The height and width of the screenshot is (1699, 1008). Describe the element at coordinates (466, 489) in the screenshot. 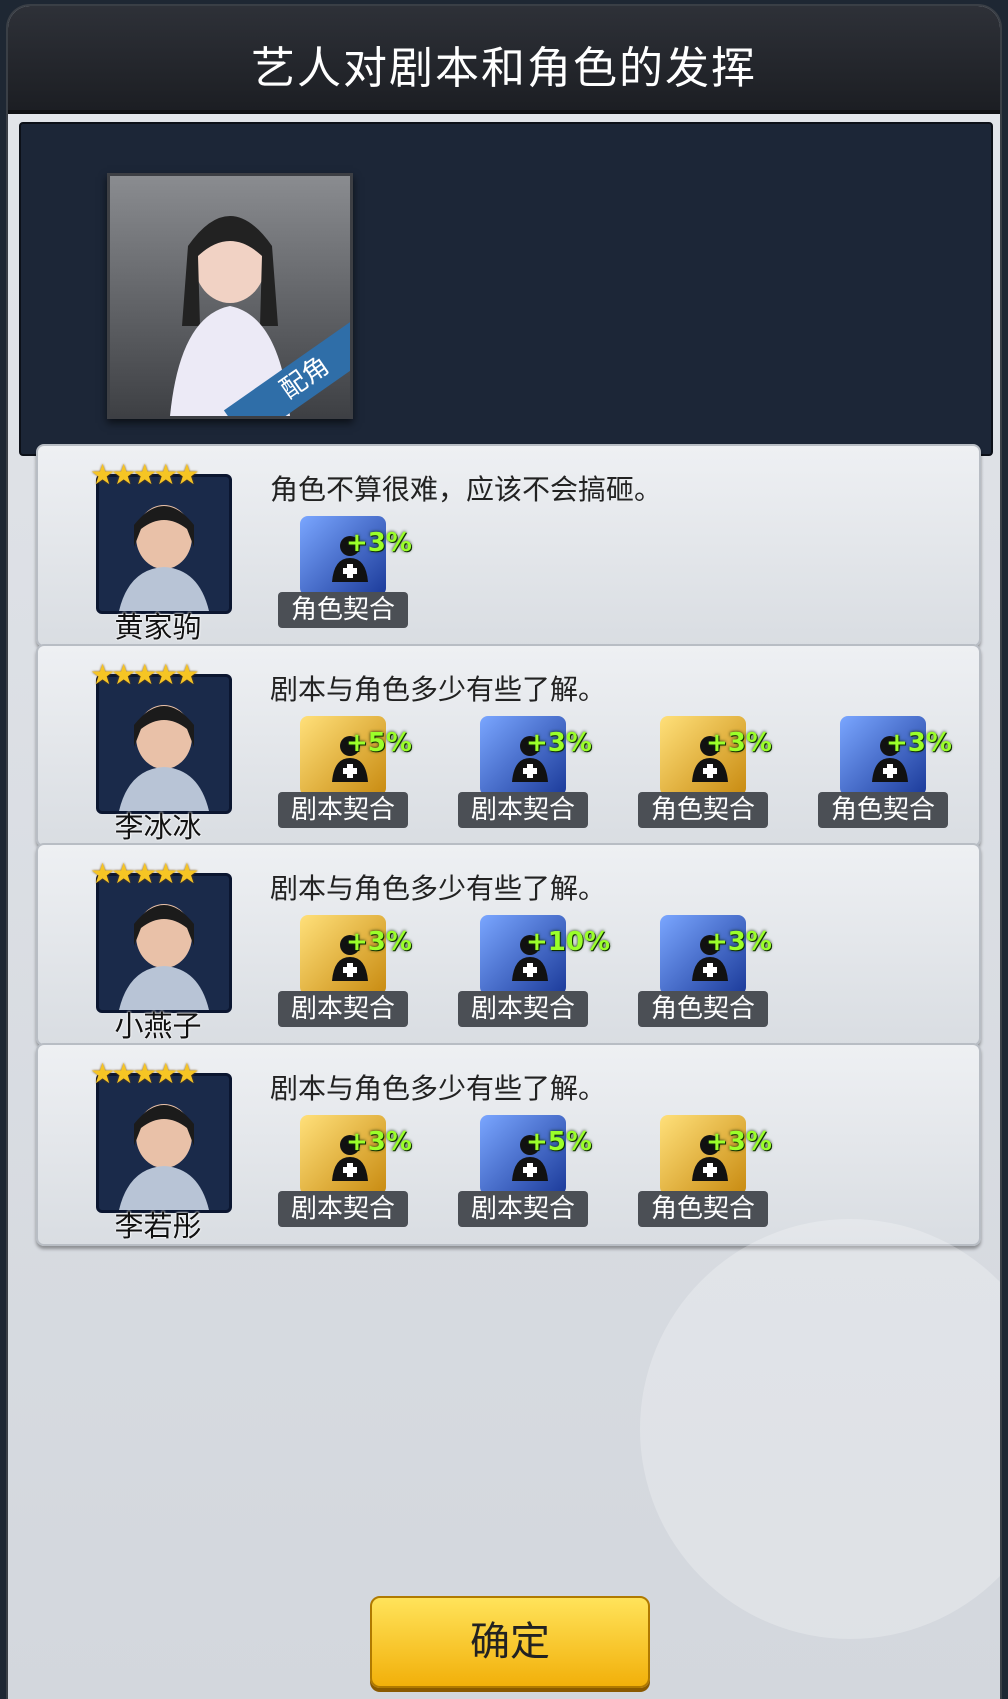

I see `artist-comment: 角色不算很难，应该不会搞砸。` at that location.